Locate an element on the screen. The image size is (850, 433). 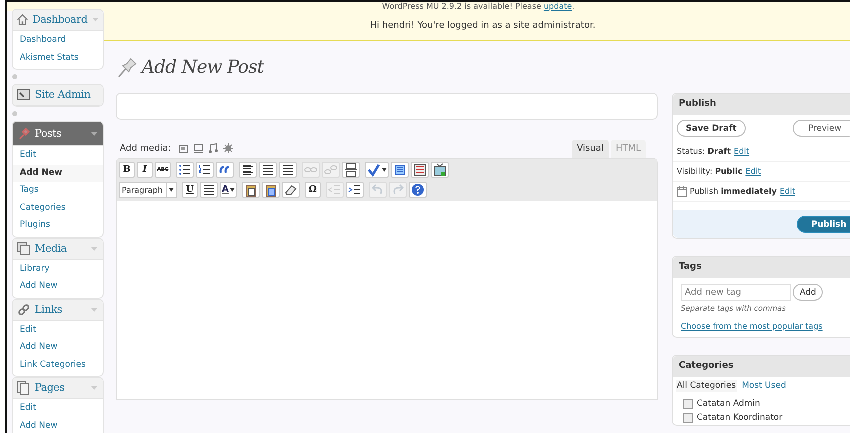
special-character-button: Ω is located at coordinates (312, 190).